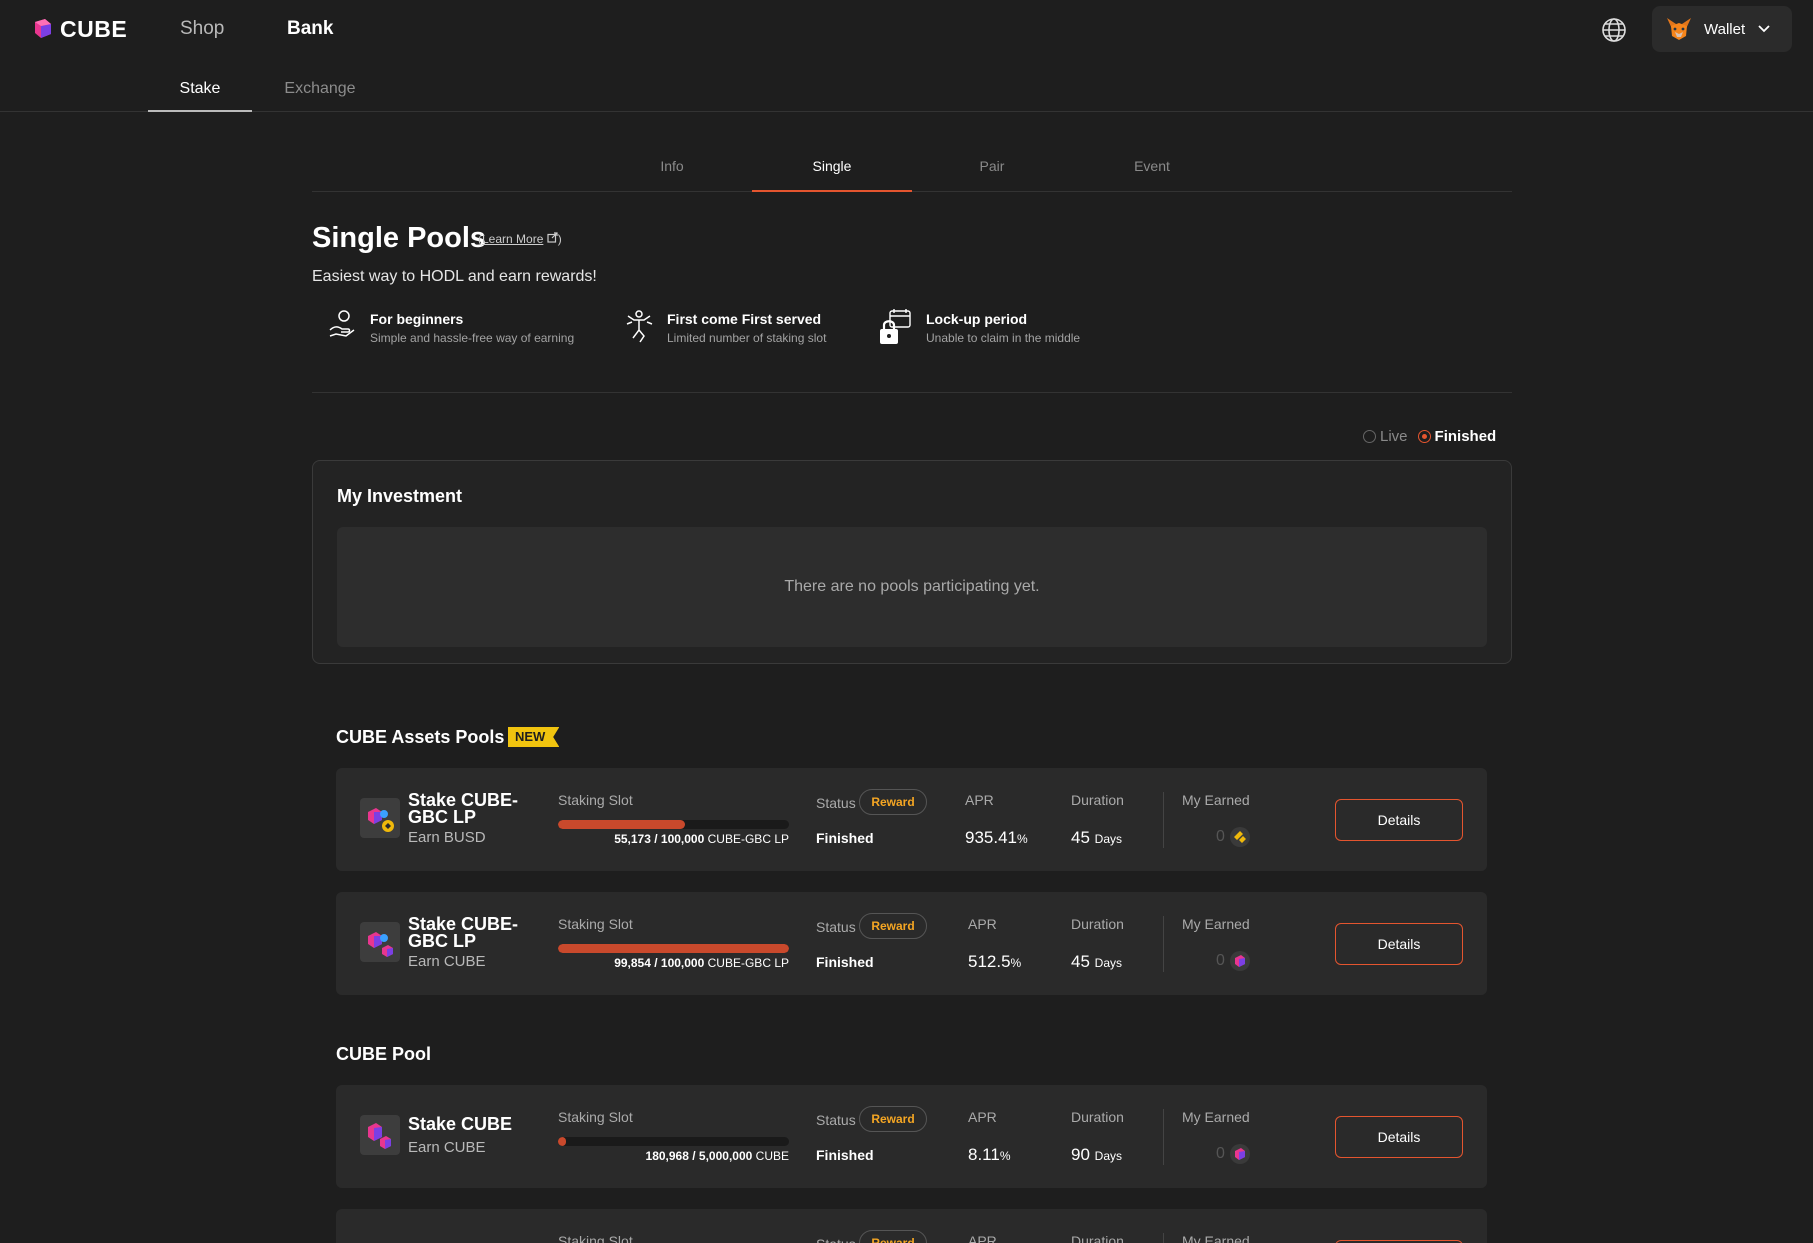  What do you see at coordinates (78, 29) in the screenshot?
I see `logo: CUBE` at bounding box center [78, 29].